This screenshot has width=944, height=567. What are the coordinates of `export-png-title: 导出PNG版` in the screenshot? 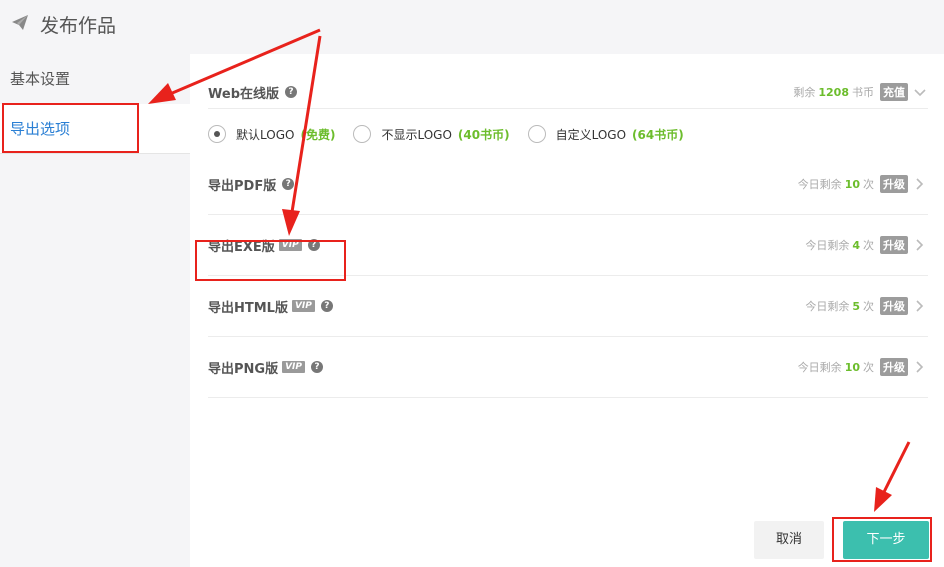 It's located at (243, 369).